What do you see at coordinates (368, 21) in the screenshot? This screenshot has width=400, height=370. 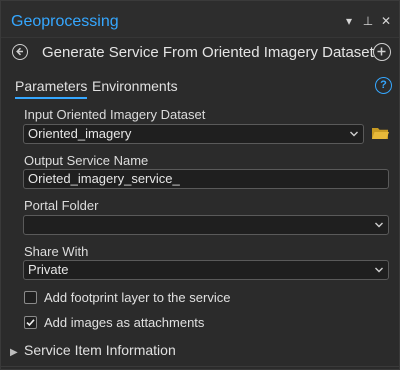 I see `pin-icon: ⊥` at bounding box center [368, 21].